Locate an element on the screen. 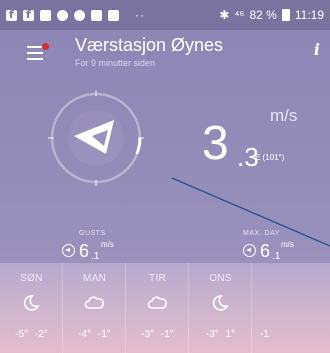 The image size is (330, 353). more-notifications-icon: ·· is located at coordinates (140, 15).